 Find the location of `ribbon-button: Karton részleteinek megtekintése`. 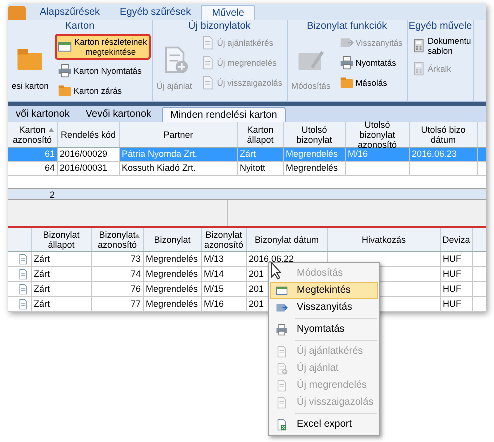

ribbon-button: Karton részleteinek megtekintése is located at coordinates (102, 47).